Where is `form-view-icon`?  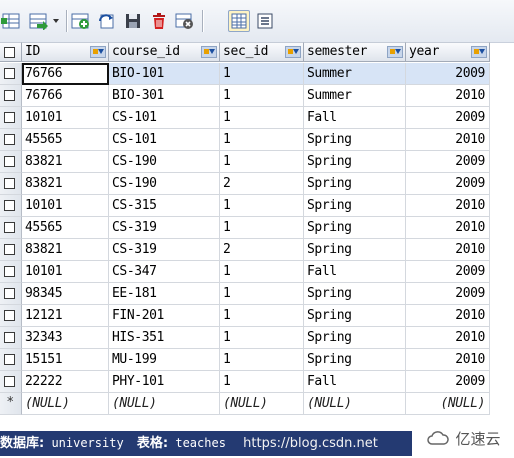
form-view-icon is located at coordinates (265, 21).